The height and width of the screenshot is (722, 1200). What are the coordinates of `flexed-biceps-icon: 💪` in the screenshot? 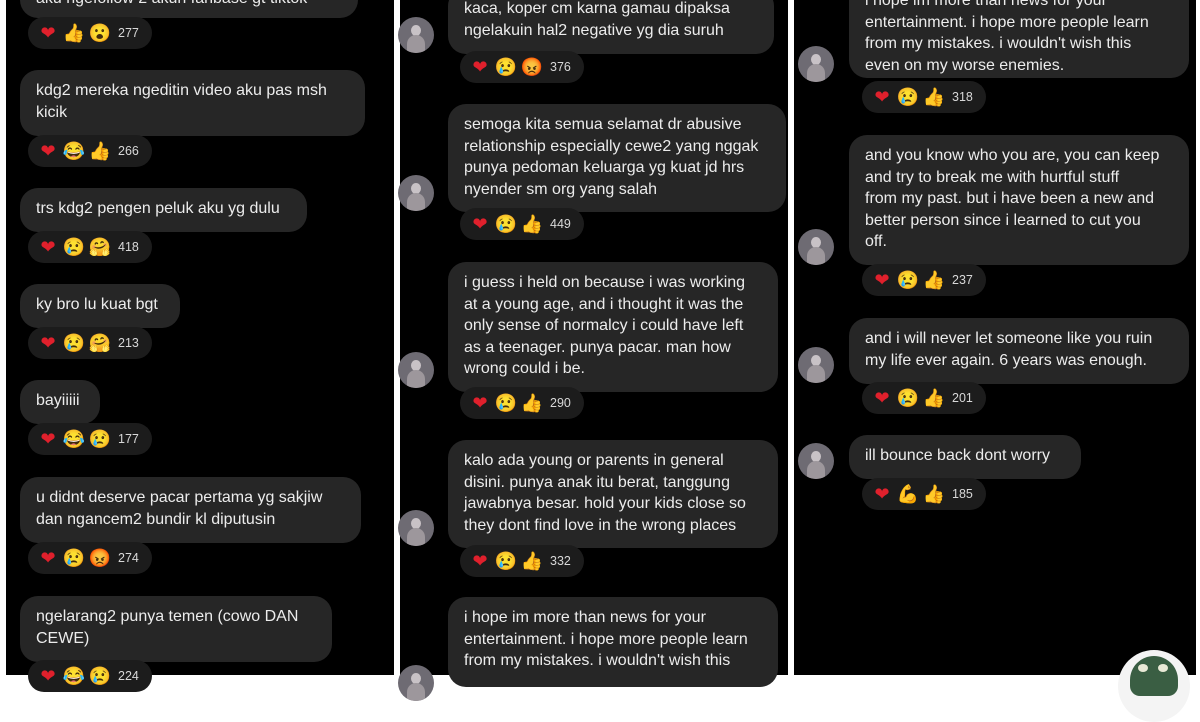 It's located at (908, 494).